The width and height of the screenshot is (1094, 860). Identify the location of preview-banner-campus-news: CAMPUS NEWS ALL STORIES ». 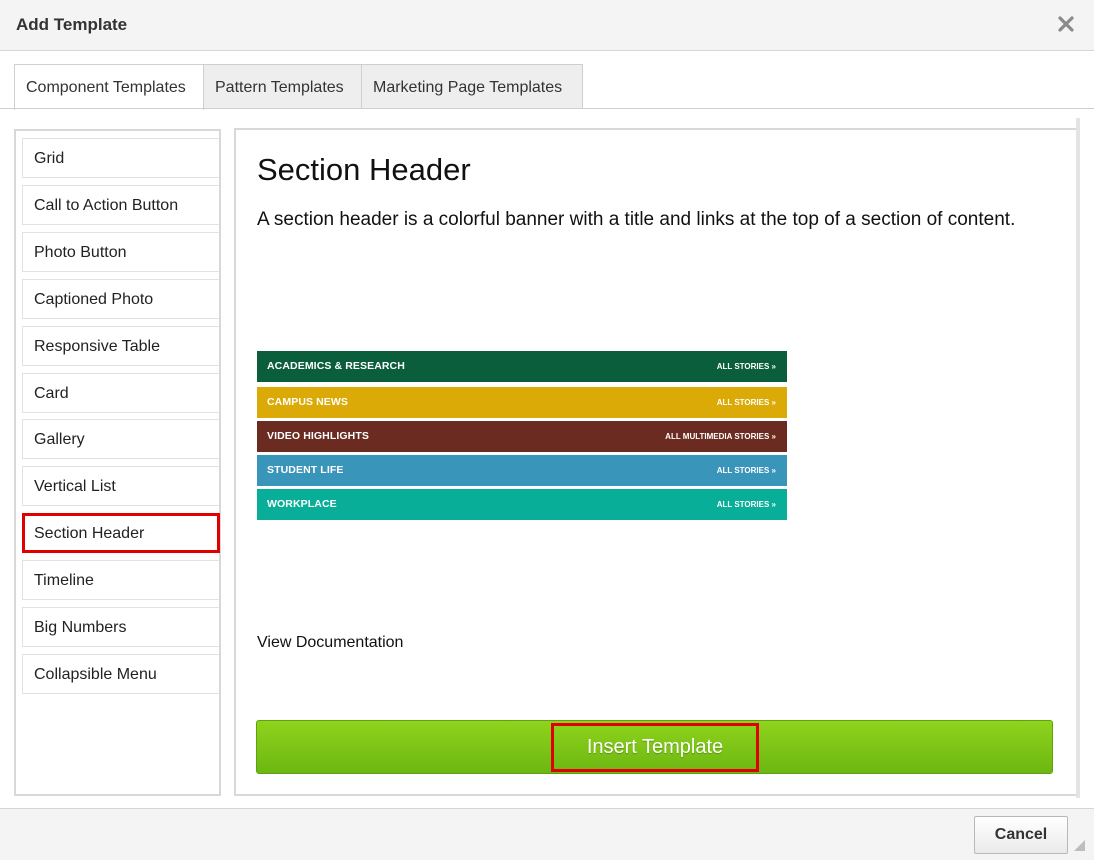
(522, 402).